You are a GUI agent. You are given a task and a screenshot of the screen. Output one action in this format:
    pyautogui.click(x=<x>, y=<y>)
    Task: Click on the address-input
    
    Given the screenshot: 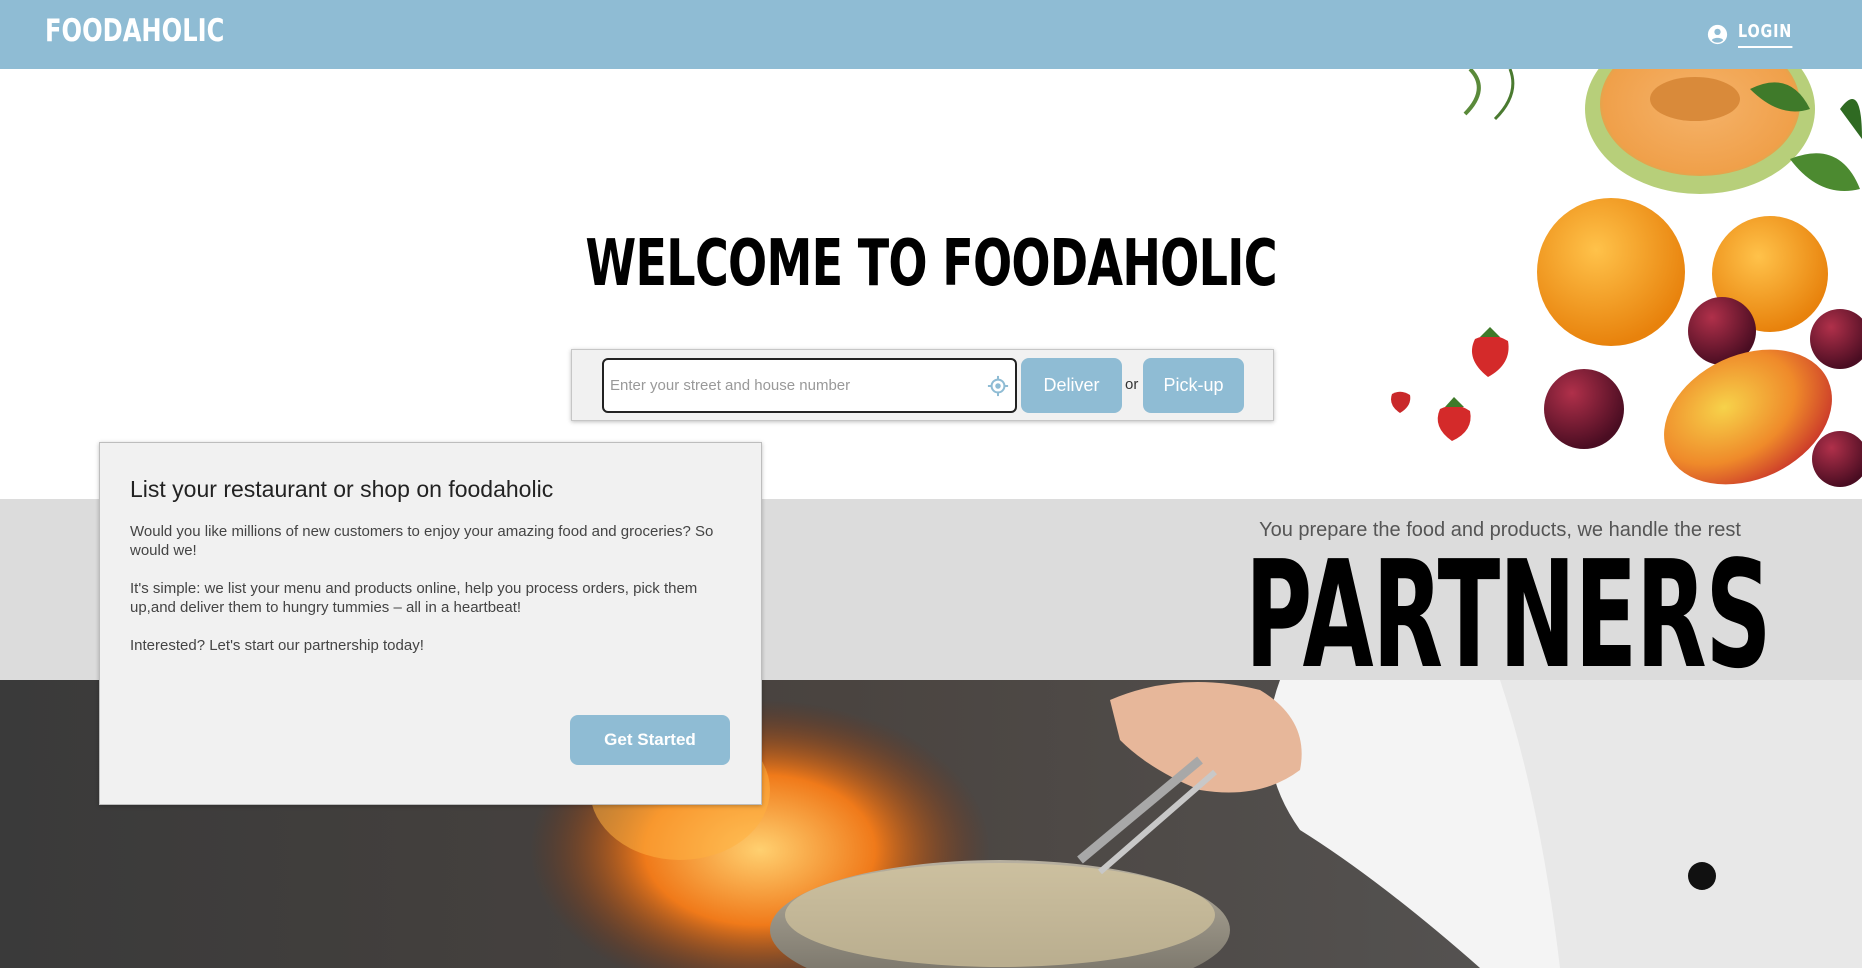 What is the action you would take?
    pyautogui.click(x=795, y=385)
    